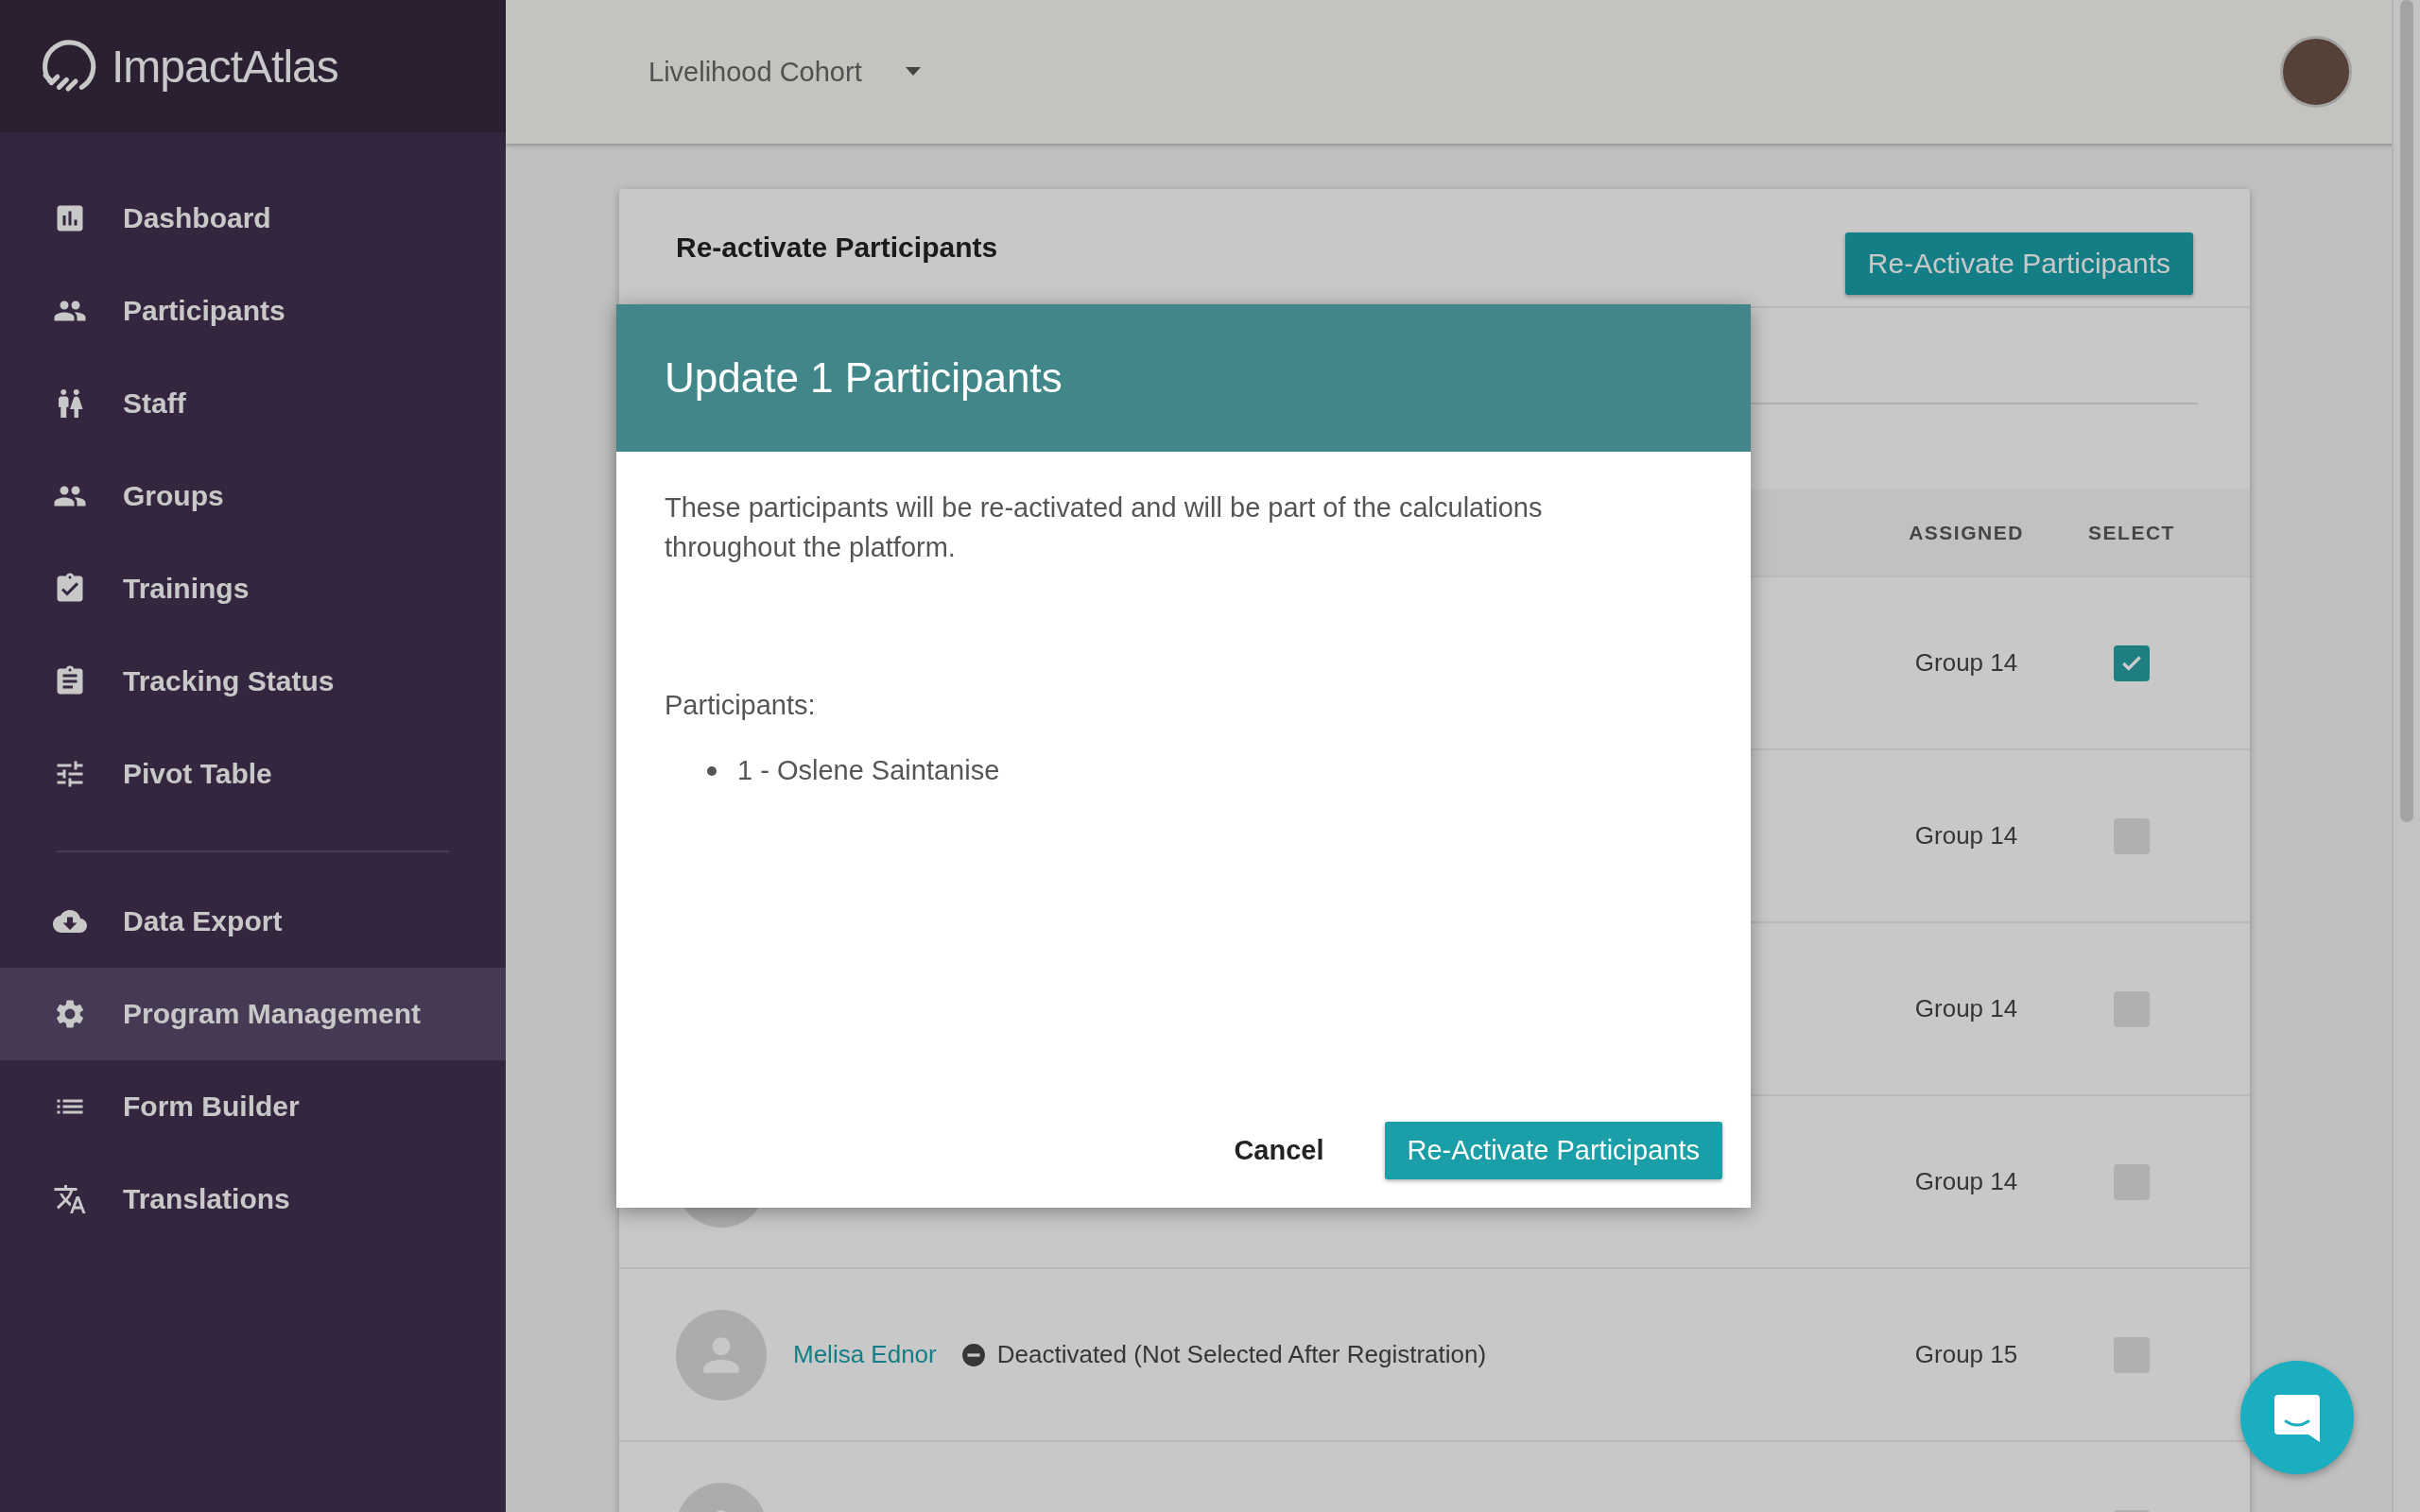 The image size is (2420, 1512). I want to click on cancel-button: Cancel, so click(1279, 1150).